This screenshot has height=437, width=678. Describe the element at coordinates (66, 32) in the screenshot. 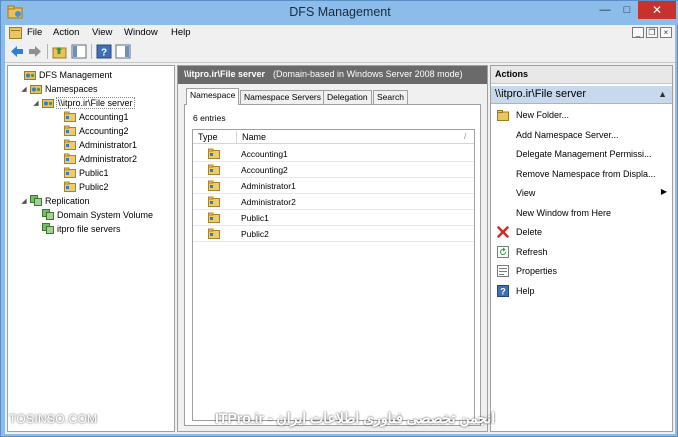

I see `menu-action: Action` at that location.